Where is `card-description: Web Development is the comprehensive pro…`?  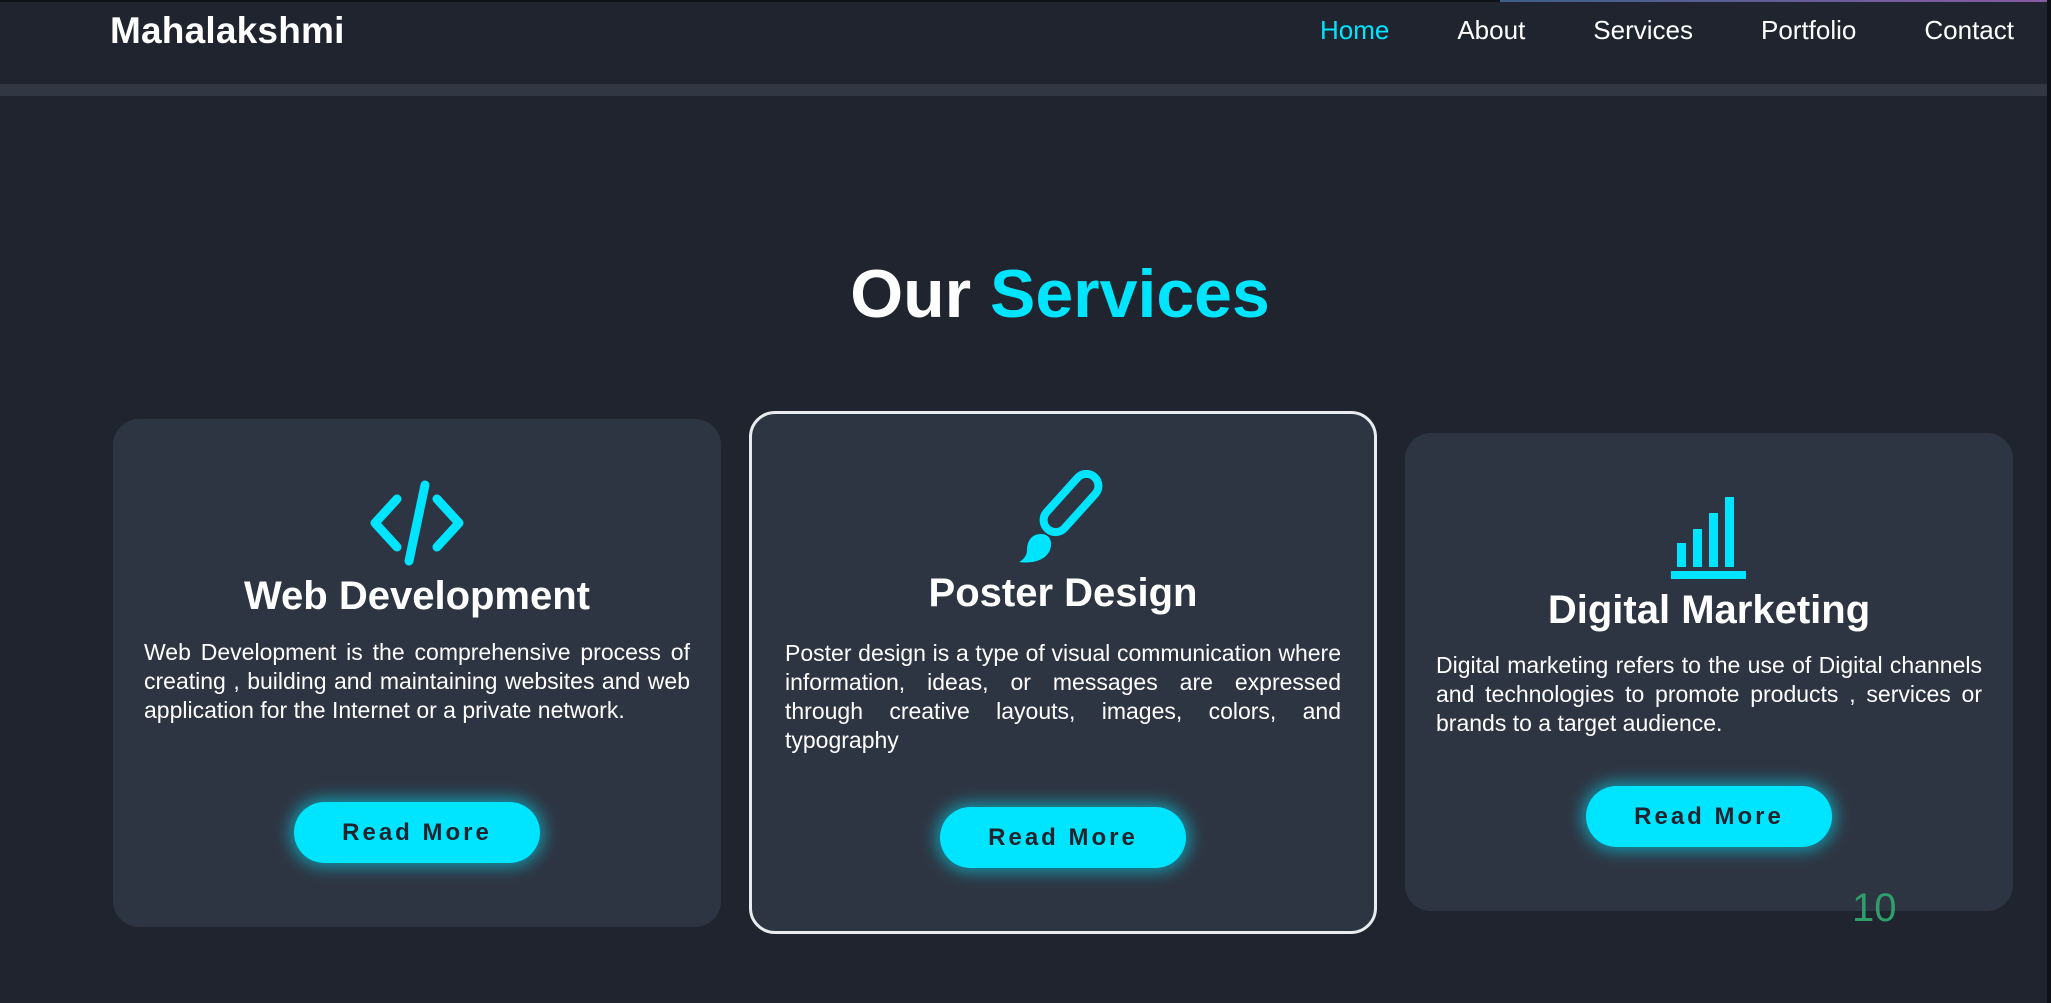
card-description: Web Development is the comprehensive pro… is located at coordinates (417, 681).